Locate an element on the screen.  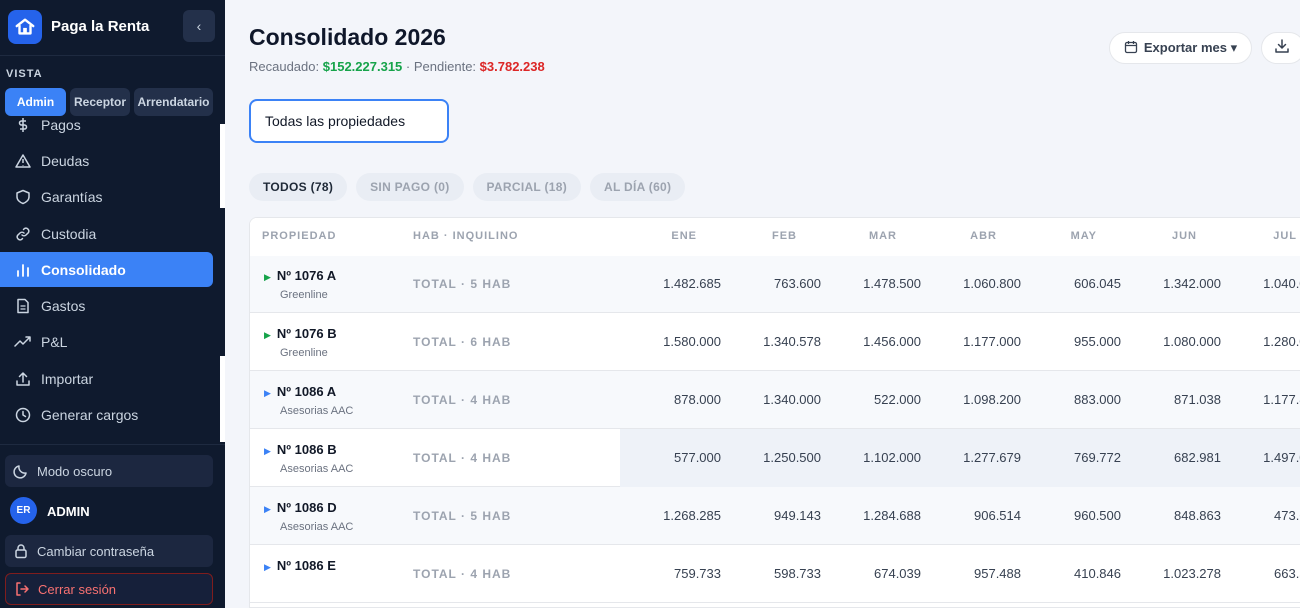
month-amount: 1.102.000 is located at coordinates (876, 457).